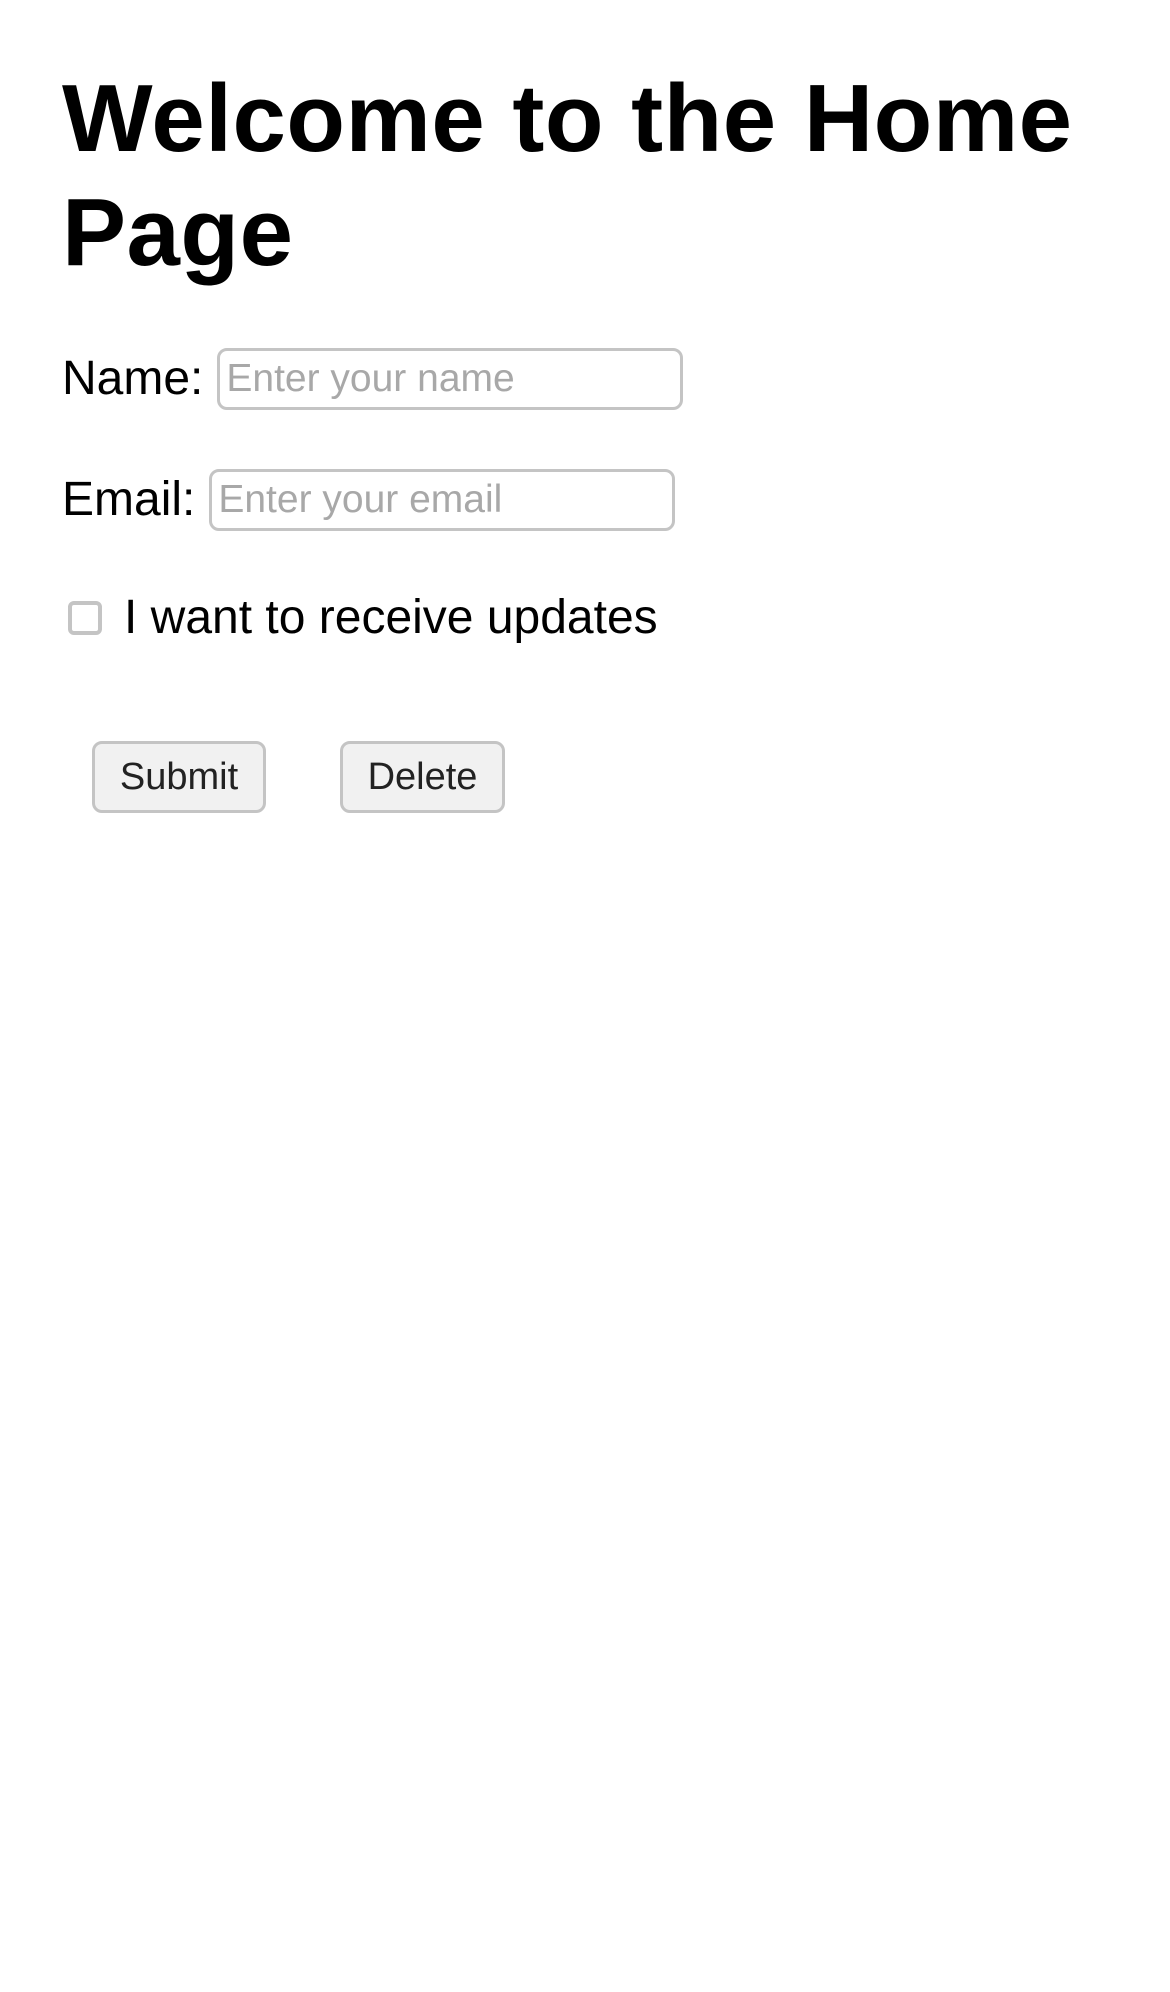 The height and width of the screenshot is (1992, 1170). What do you see at coordinates (133, 378) in the screenshot?
I see `name-label: Name:` at bounding box center [133, 378].